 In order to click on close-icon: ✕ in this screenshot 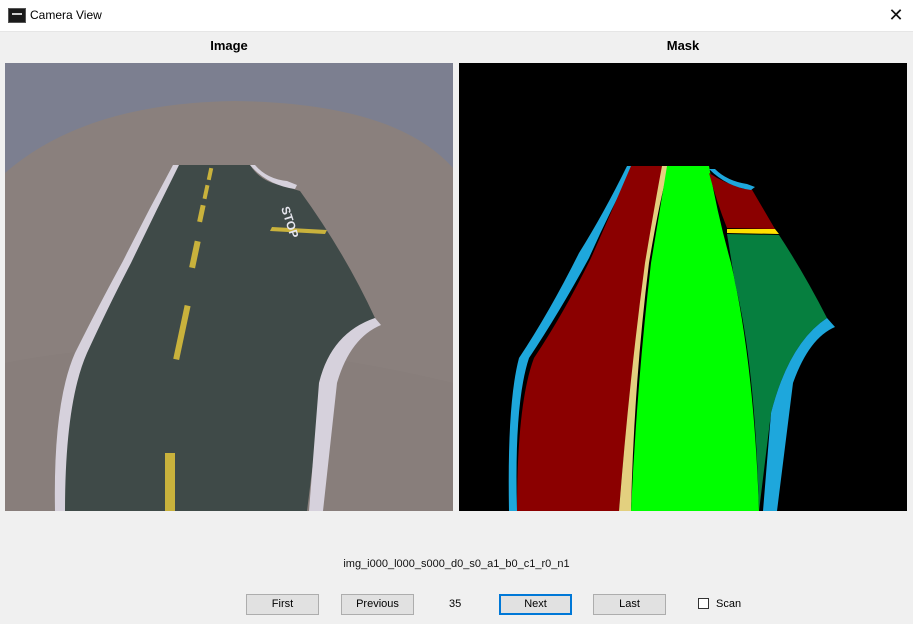, I will do `click(896, 15)`.